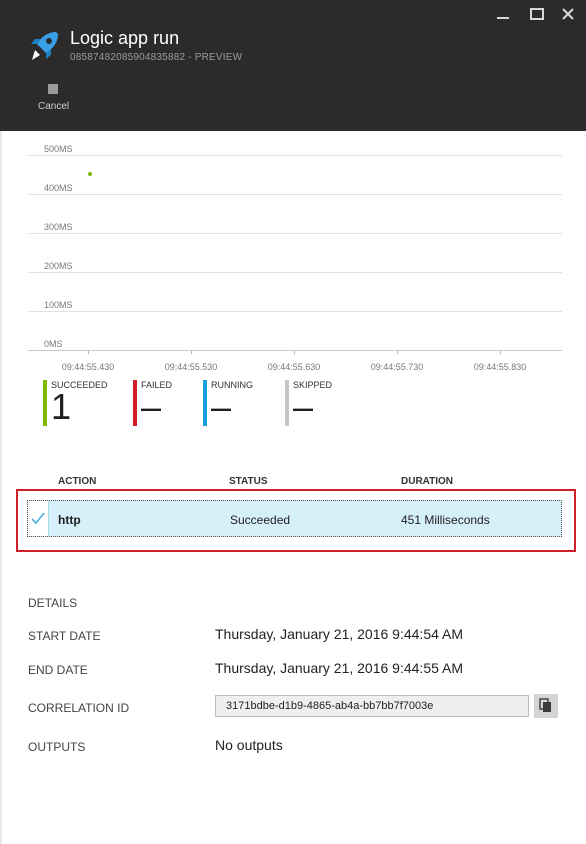 Image resolution: width=586 pixels, height=844 pixels. Describe the element at coordinates (54, 106) in the screenshot. I see `cancel-label: Cancel` at that location.